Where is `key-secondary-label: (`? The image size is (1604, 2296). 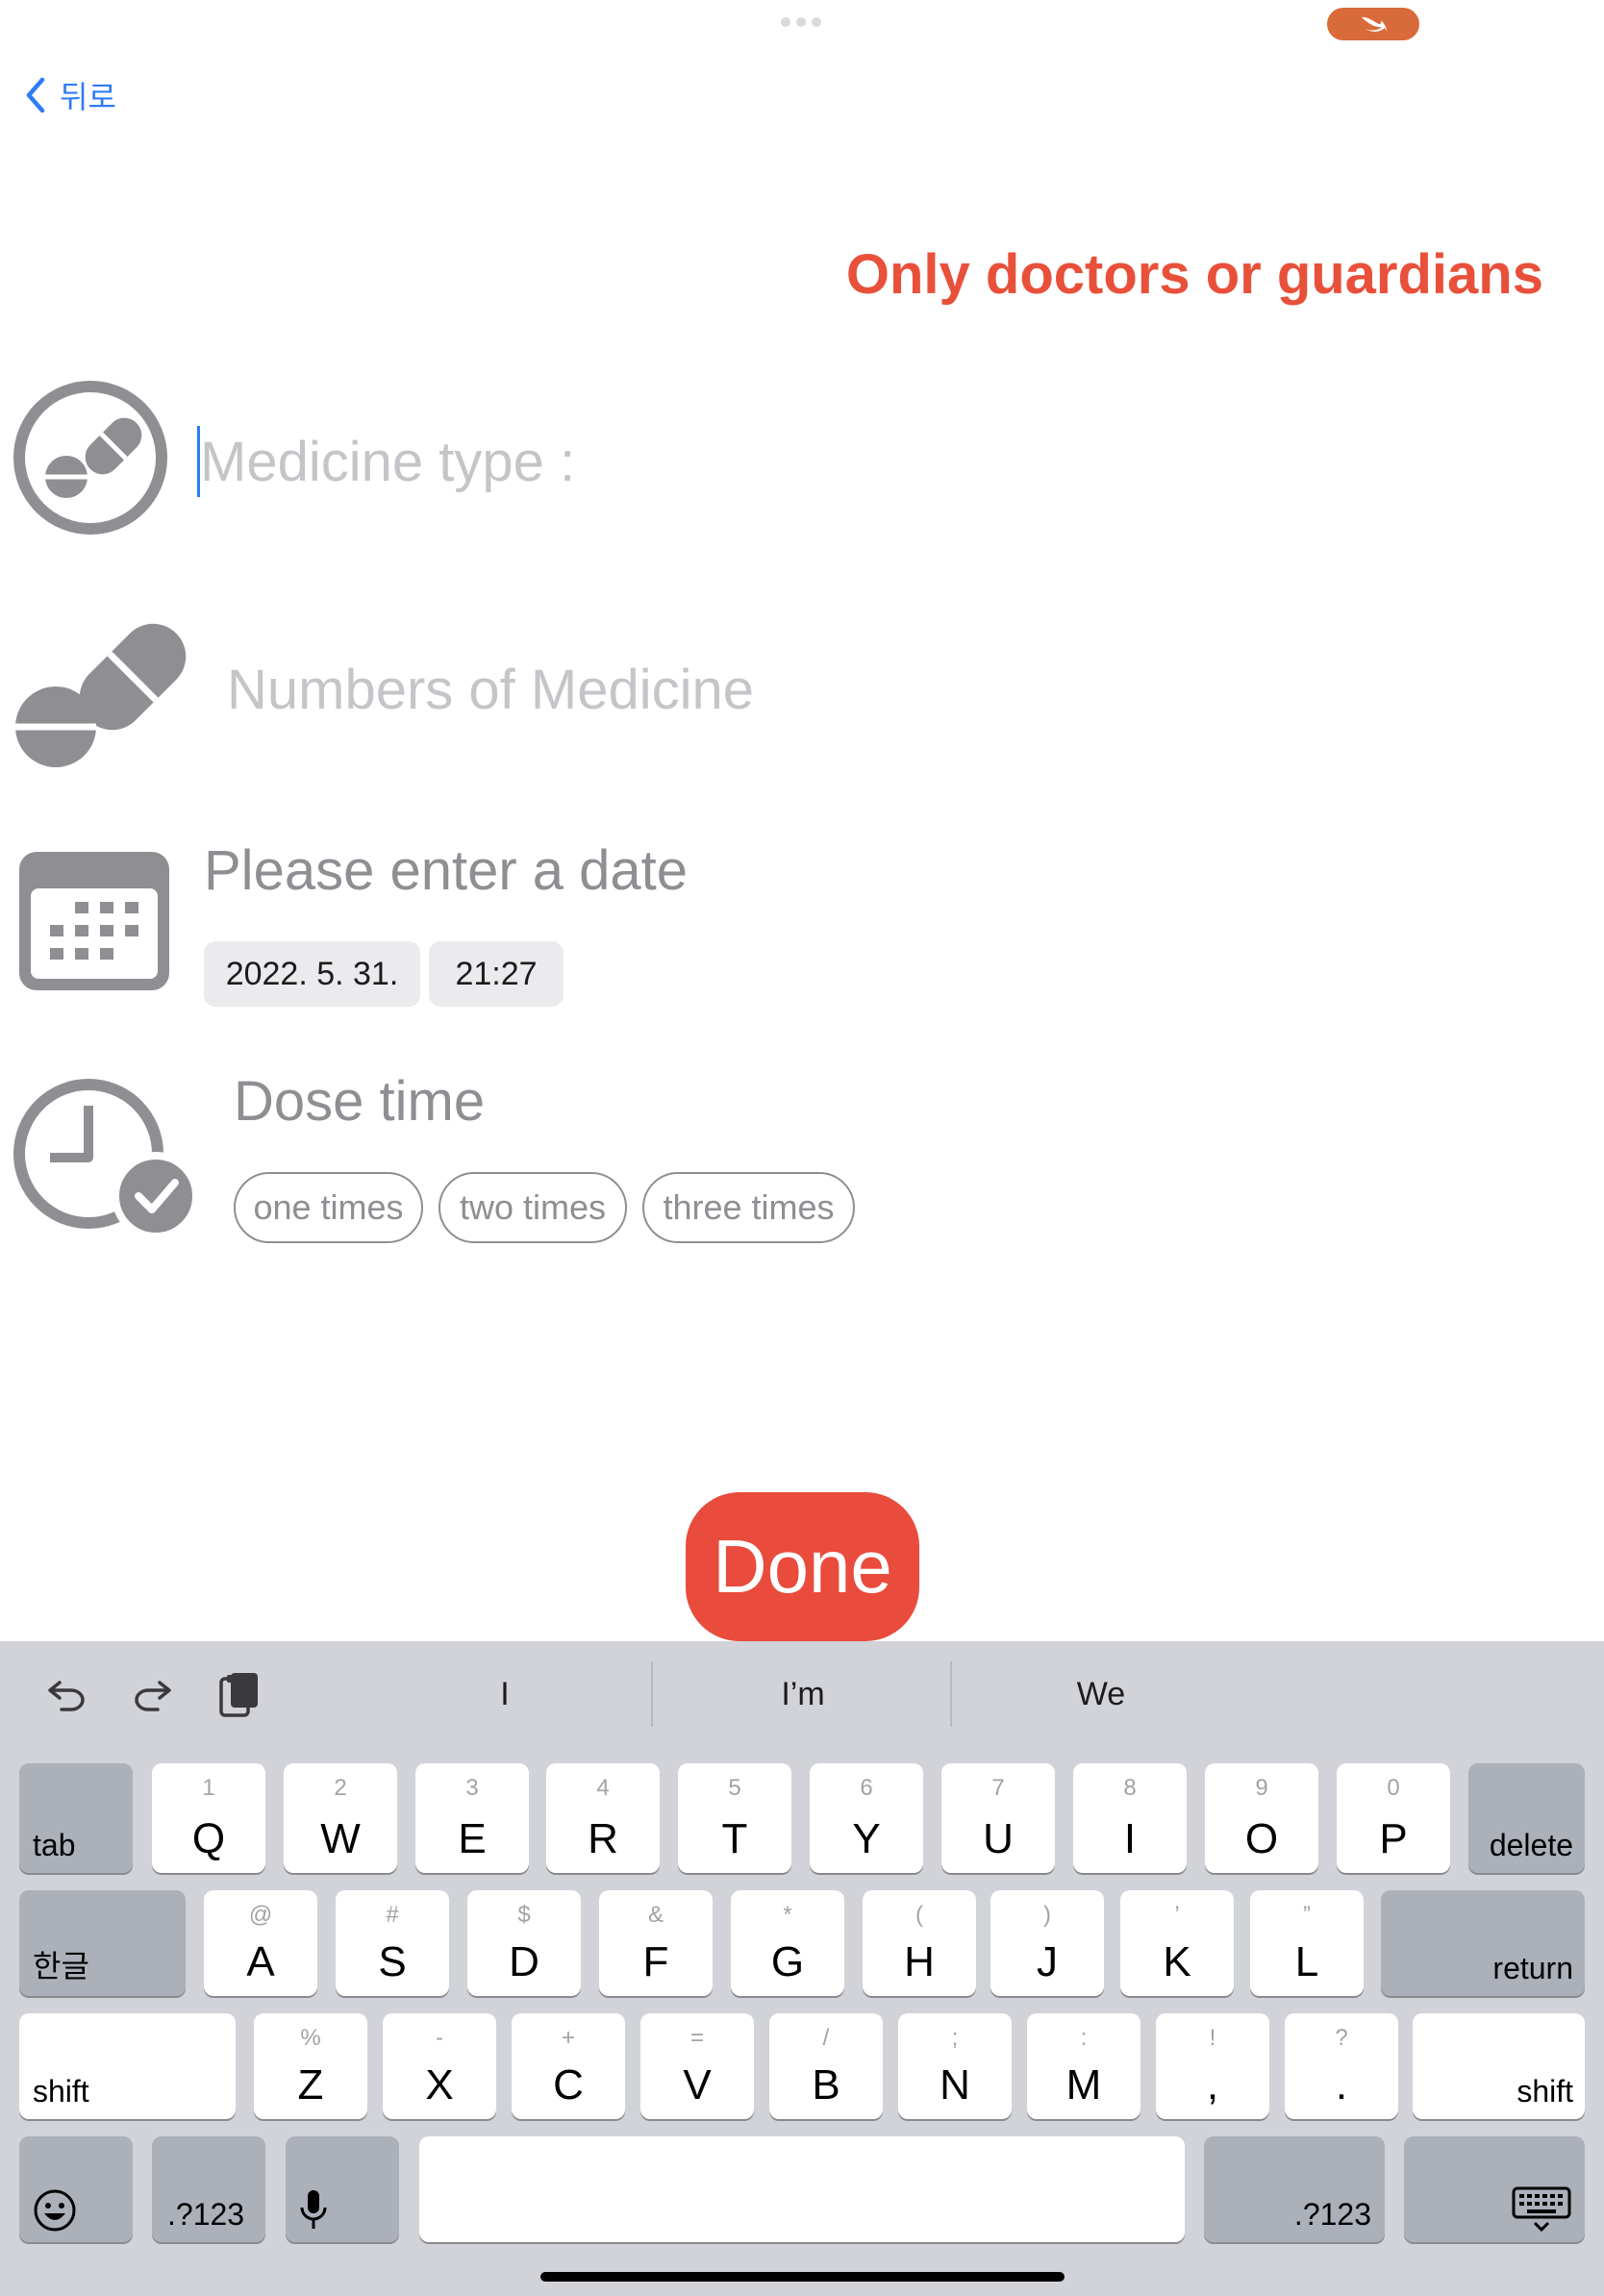 key-secondary-label: ( is located at coordinates (919, 1915).